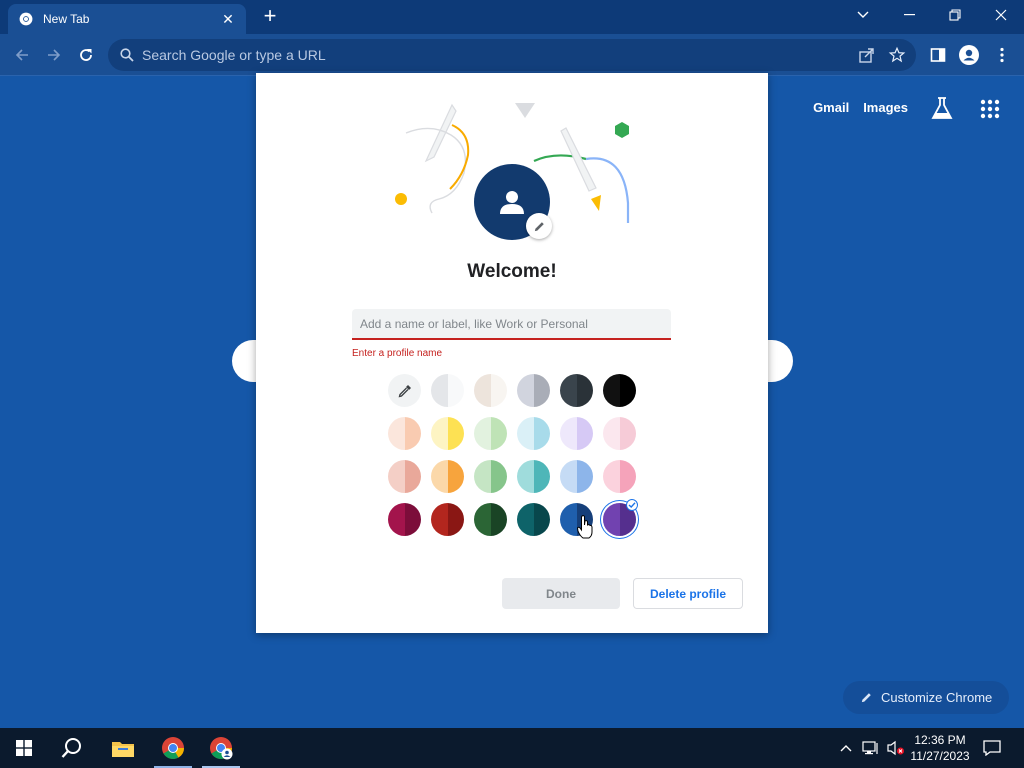  What do you see at coordinates (937, 697) in the screenshot?
I see `customize-chrome-label: Customize Chrome` at bounding box center [937, 697].